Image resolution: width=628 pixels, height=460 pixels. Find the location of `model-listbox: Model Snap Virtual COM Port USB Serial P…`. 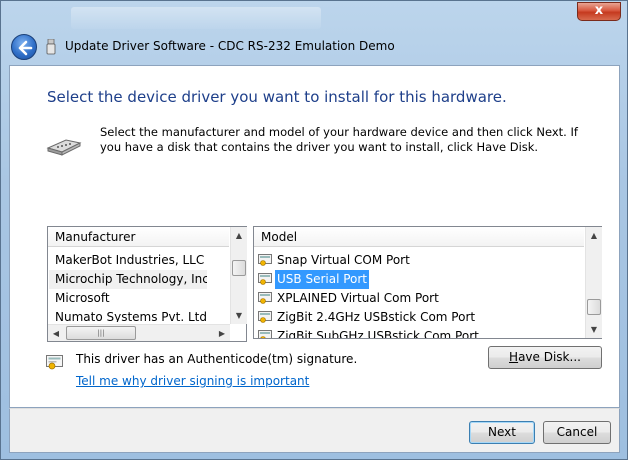

model-listbox: Model Snap Virtual COM Port USB Serial P… is located at coordinates (427, 282).